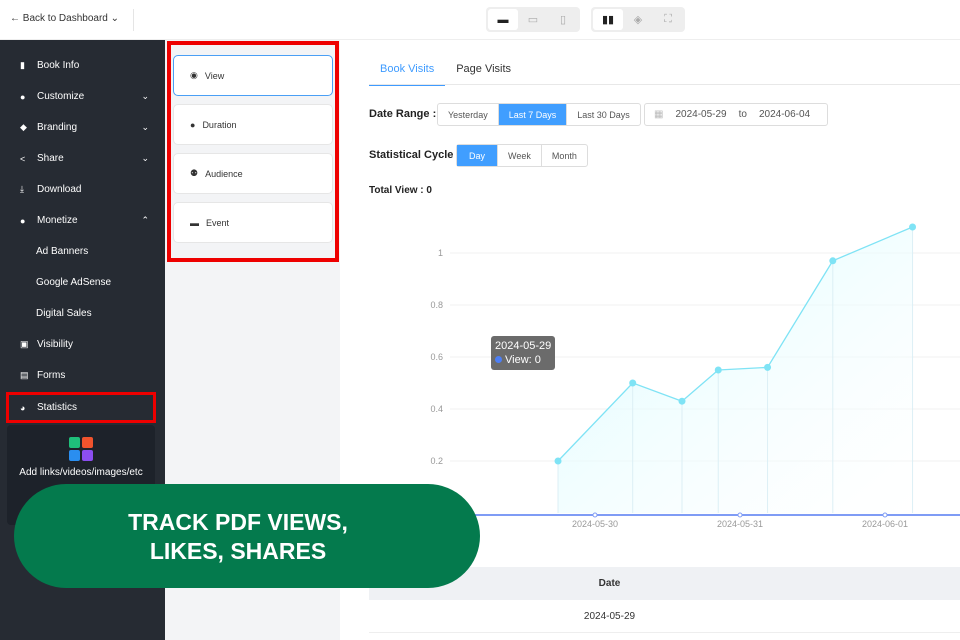 Image resolution: width=960 pixels, height=640 pixels. I want to click on table-row: 2024-05-29, so click(664, 616).